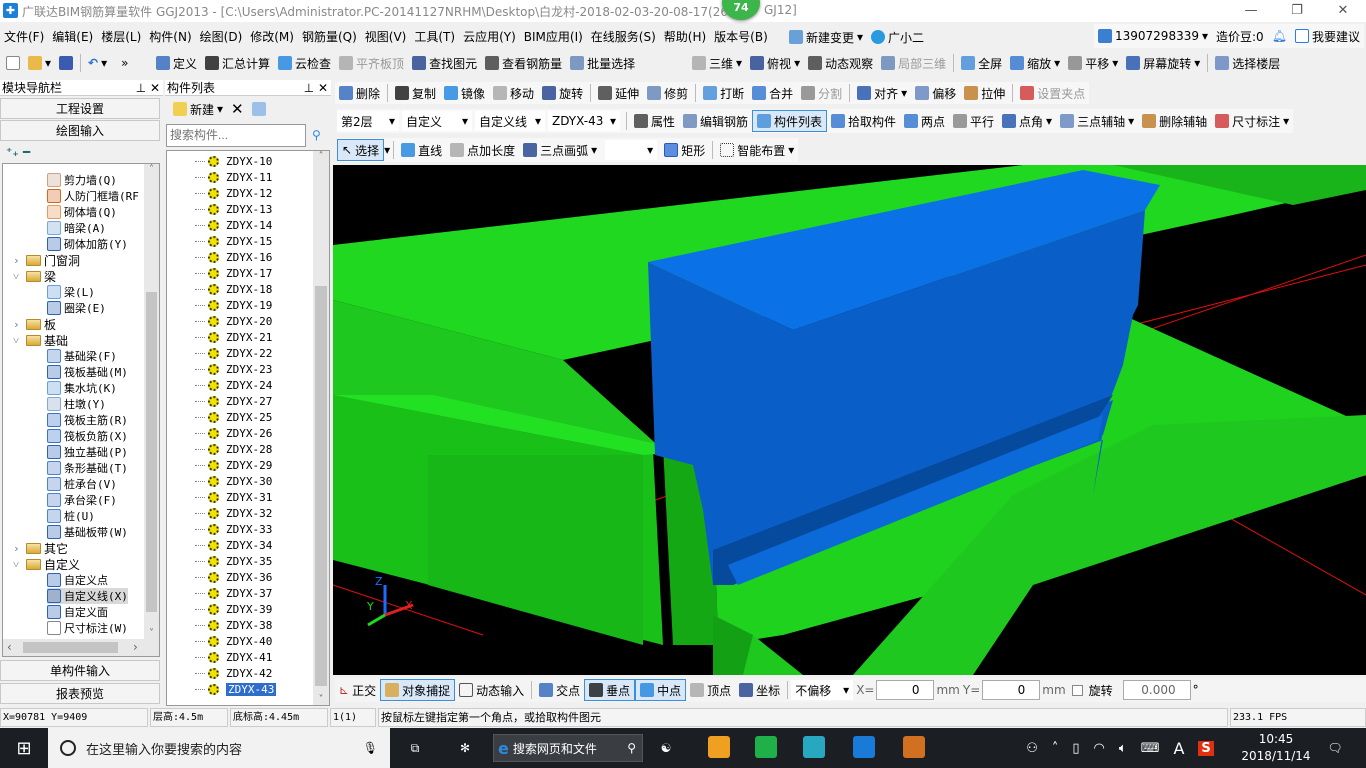 Image resolution: width=1366 pixels, height=768 pixels. What do you see at coordinates (233, 657) in the screenshot?
I see `component-list-item: ZDYX-41` at bounding box center [233, 657].